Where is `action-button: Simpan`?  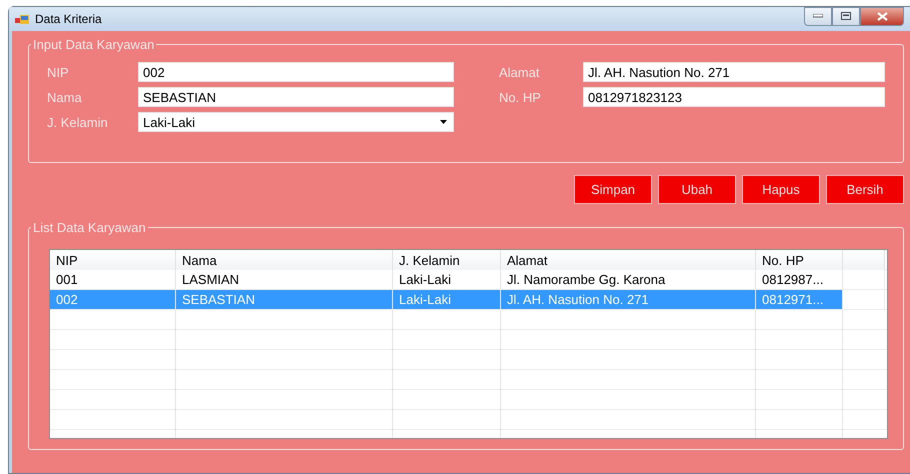
action-button: Simpan is located at coordinates (613, 189).